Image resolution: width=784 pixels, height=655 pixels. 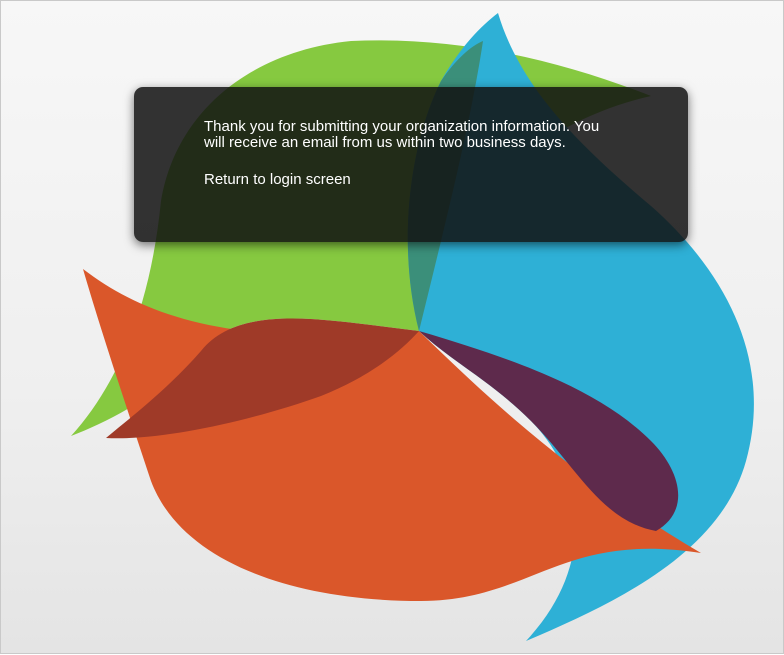 I want to click on return-to-login-link: Return to login screen, so click(x=277, y=179).